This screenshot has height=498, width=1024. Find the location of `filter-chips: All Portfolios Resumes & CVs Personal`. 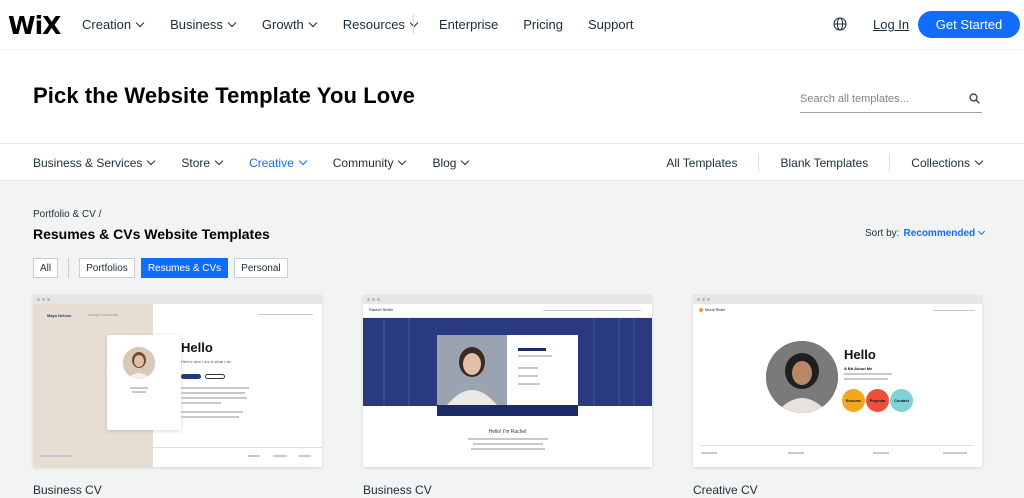

filter-chips: All Portfolios Resumes & CVs Personal is located at coordinates (163, 268).